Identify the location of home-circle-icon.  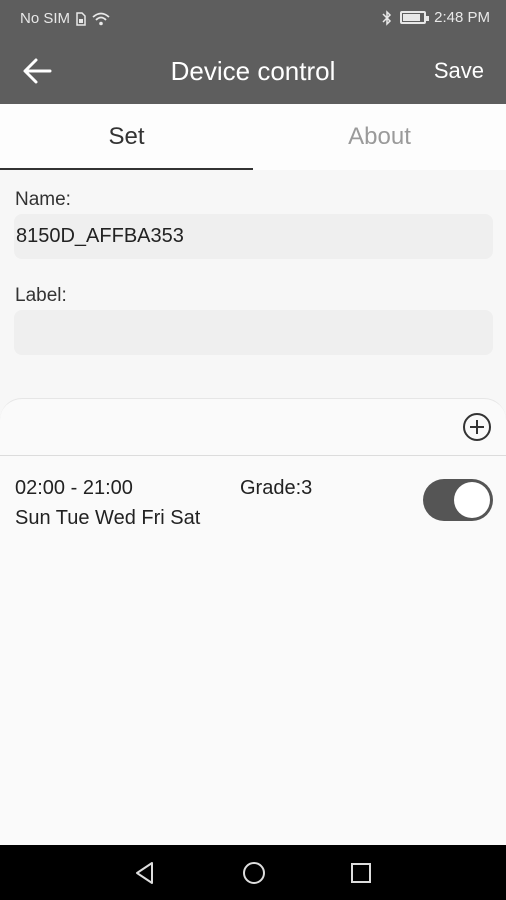
(254, 873).